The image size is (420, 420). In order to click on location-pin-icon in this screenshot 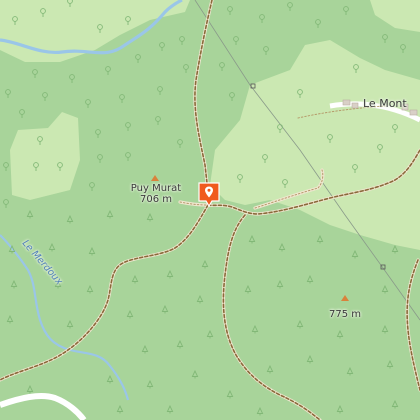, I will do `click(209, 194)`.